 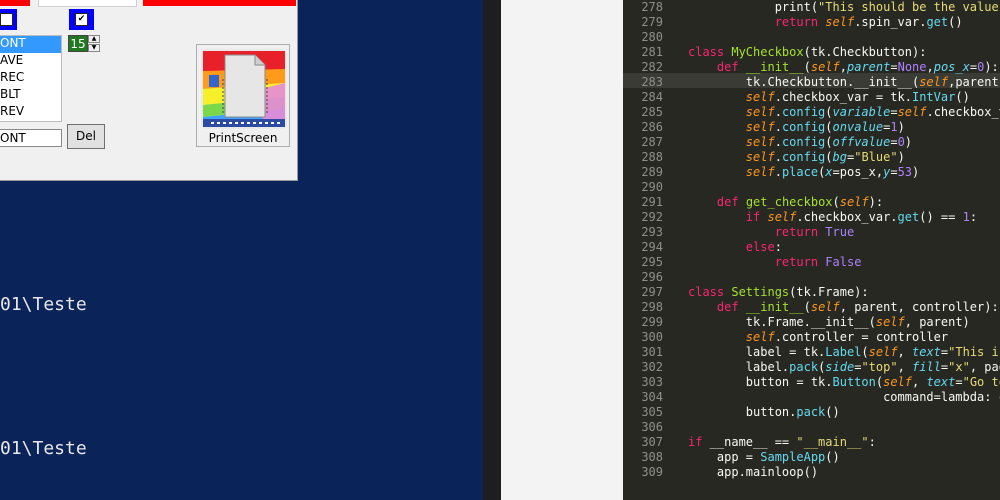 I want to click on code-line: 283 tk.Checkbutton.__init__(self,parent), so click(x=811, y=82).